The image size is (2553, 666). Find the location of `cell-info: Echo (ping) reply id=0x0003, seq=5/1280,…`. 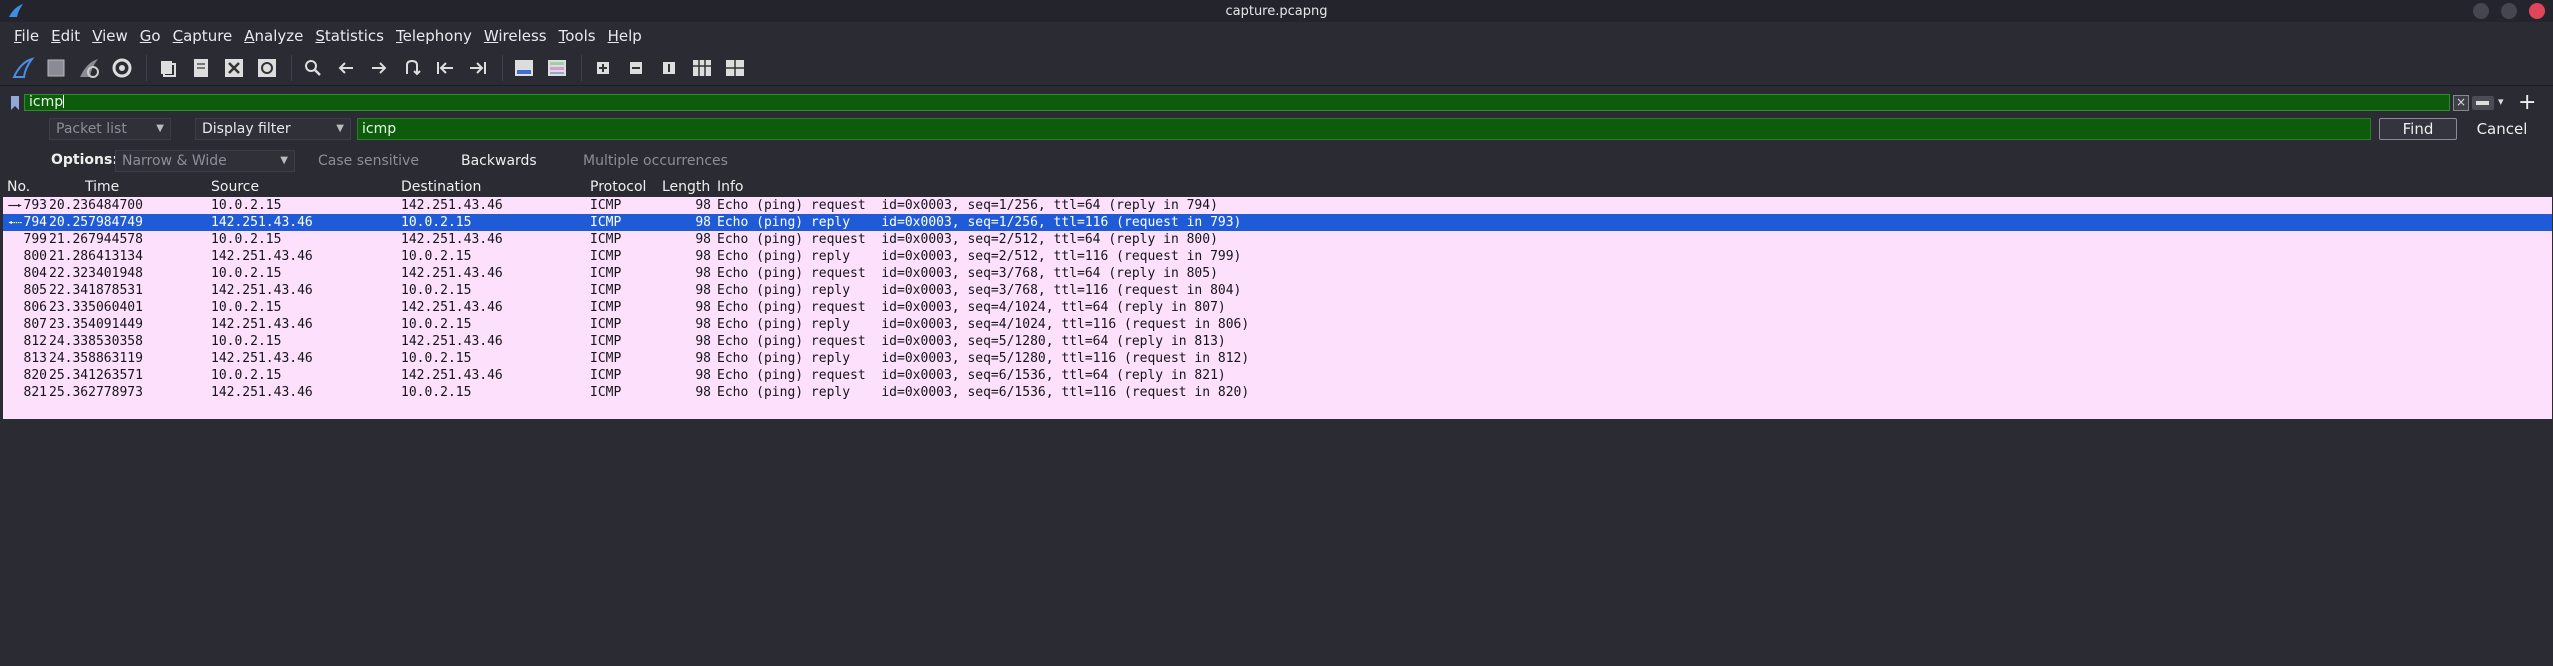

cell-info: Echo (ping) reply id=0x0003, seq=5/1280,… is located at coordinates (983, 358).